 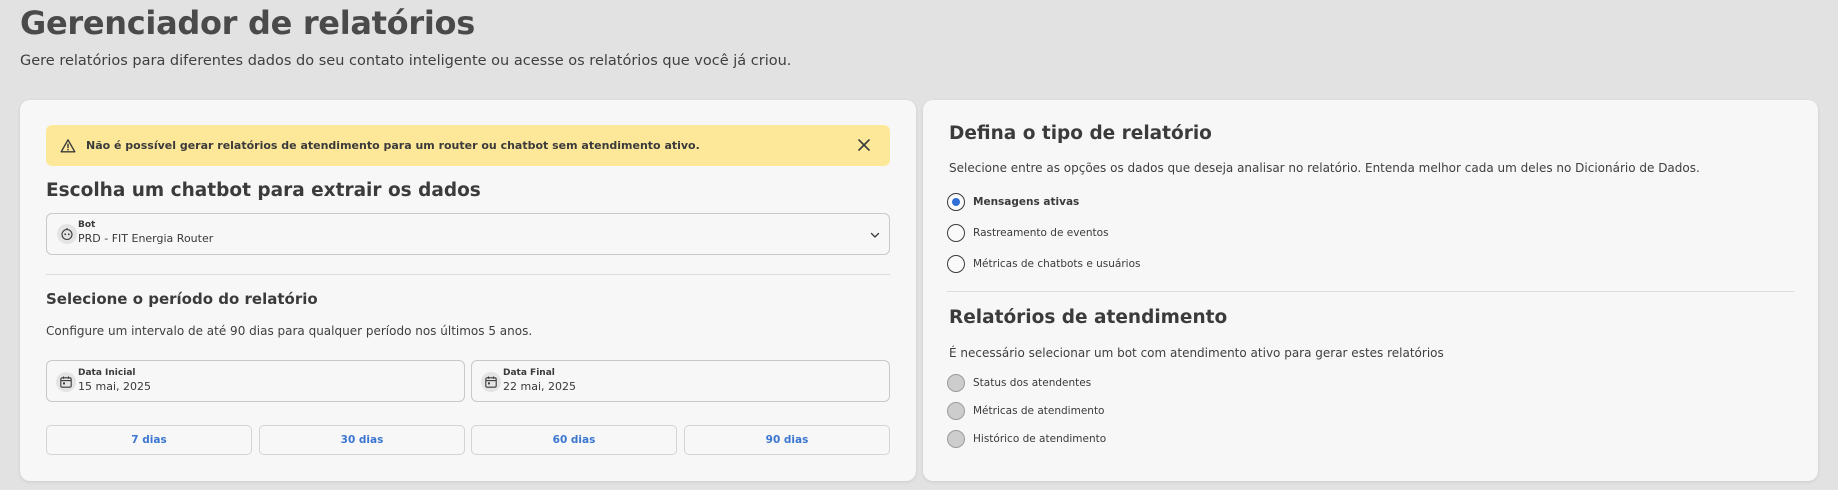 What do you see at coordinates (362, 440) in the screenshot?
I see `preset-30-days-button: 30 dias` at bounding box center [362, 440].